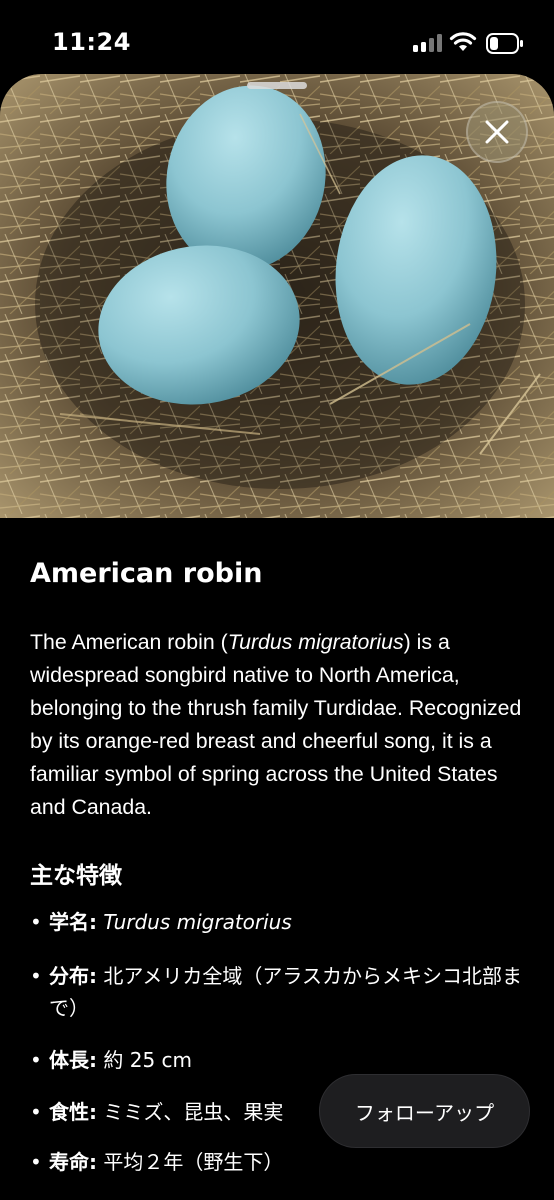 The image size is (554, 1200). I want to click on fact-label: 学名:, so click(73, 922).